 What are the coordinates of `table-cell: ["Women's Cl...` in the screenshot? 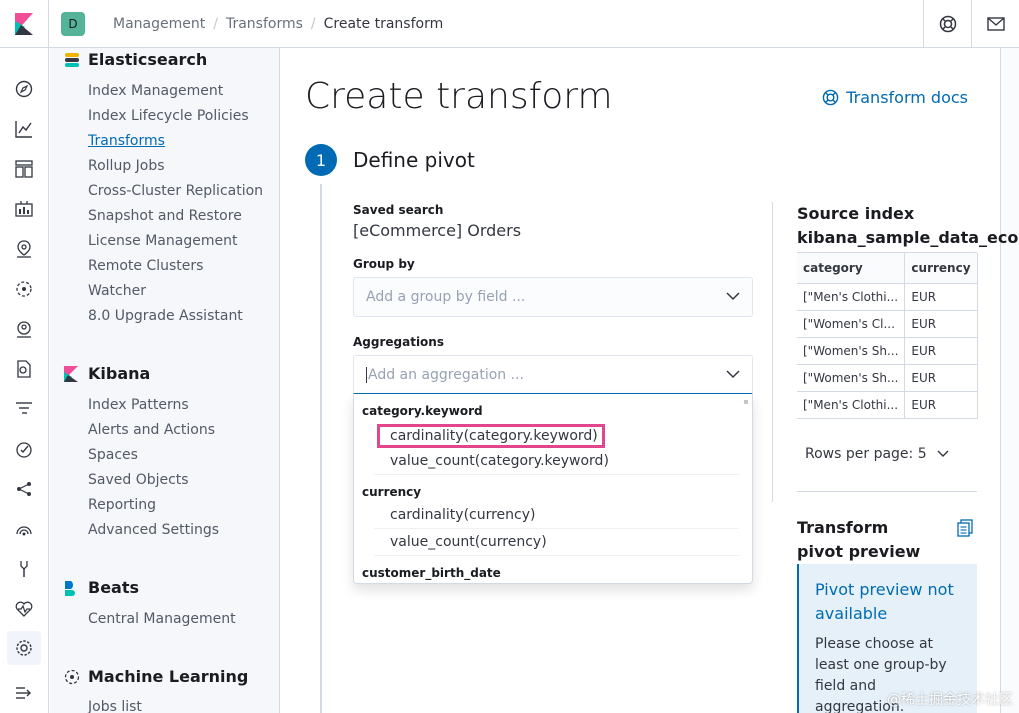 It's located at (851, 324).